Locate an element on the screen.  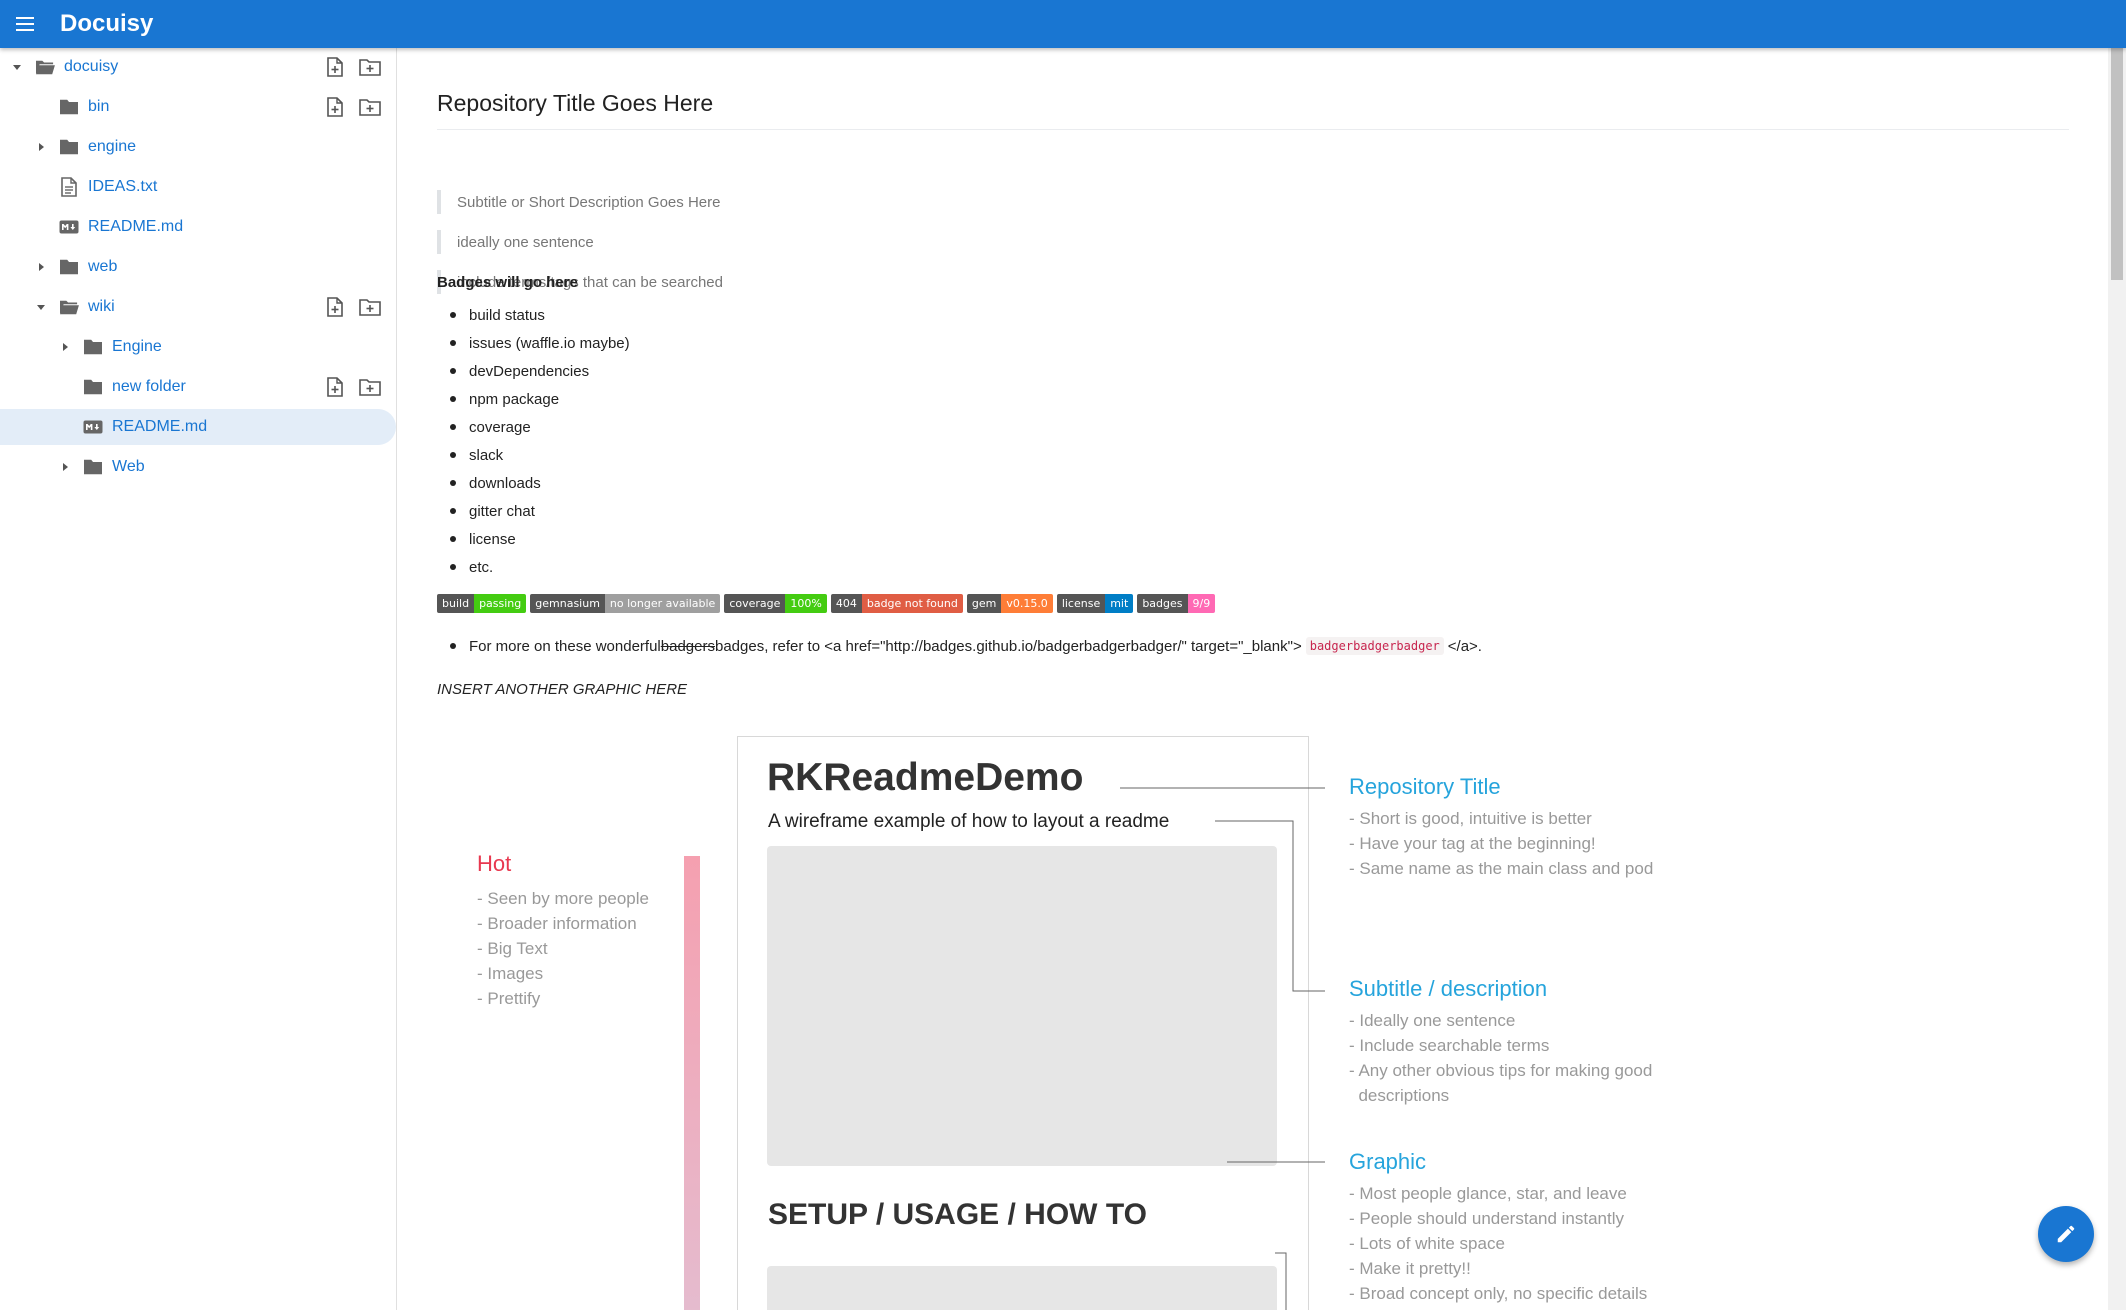
tree-item-label: Engine is located at coordinates (137, 347).